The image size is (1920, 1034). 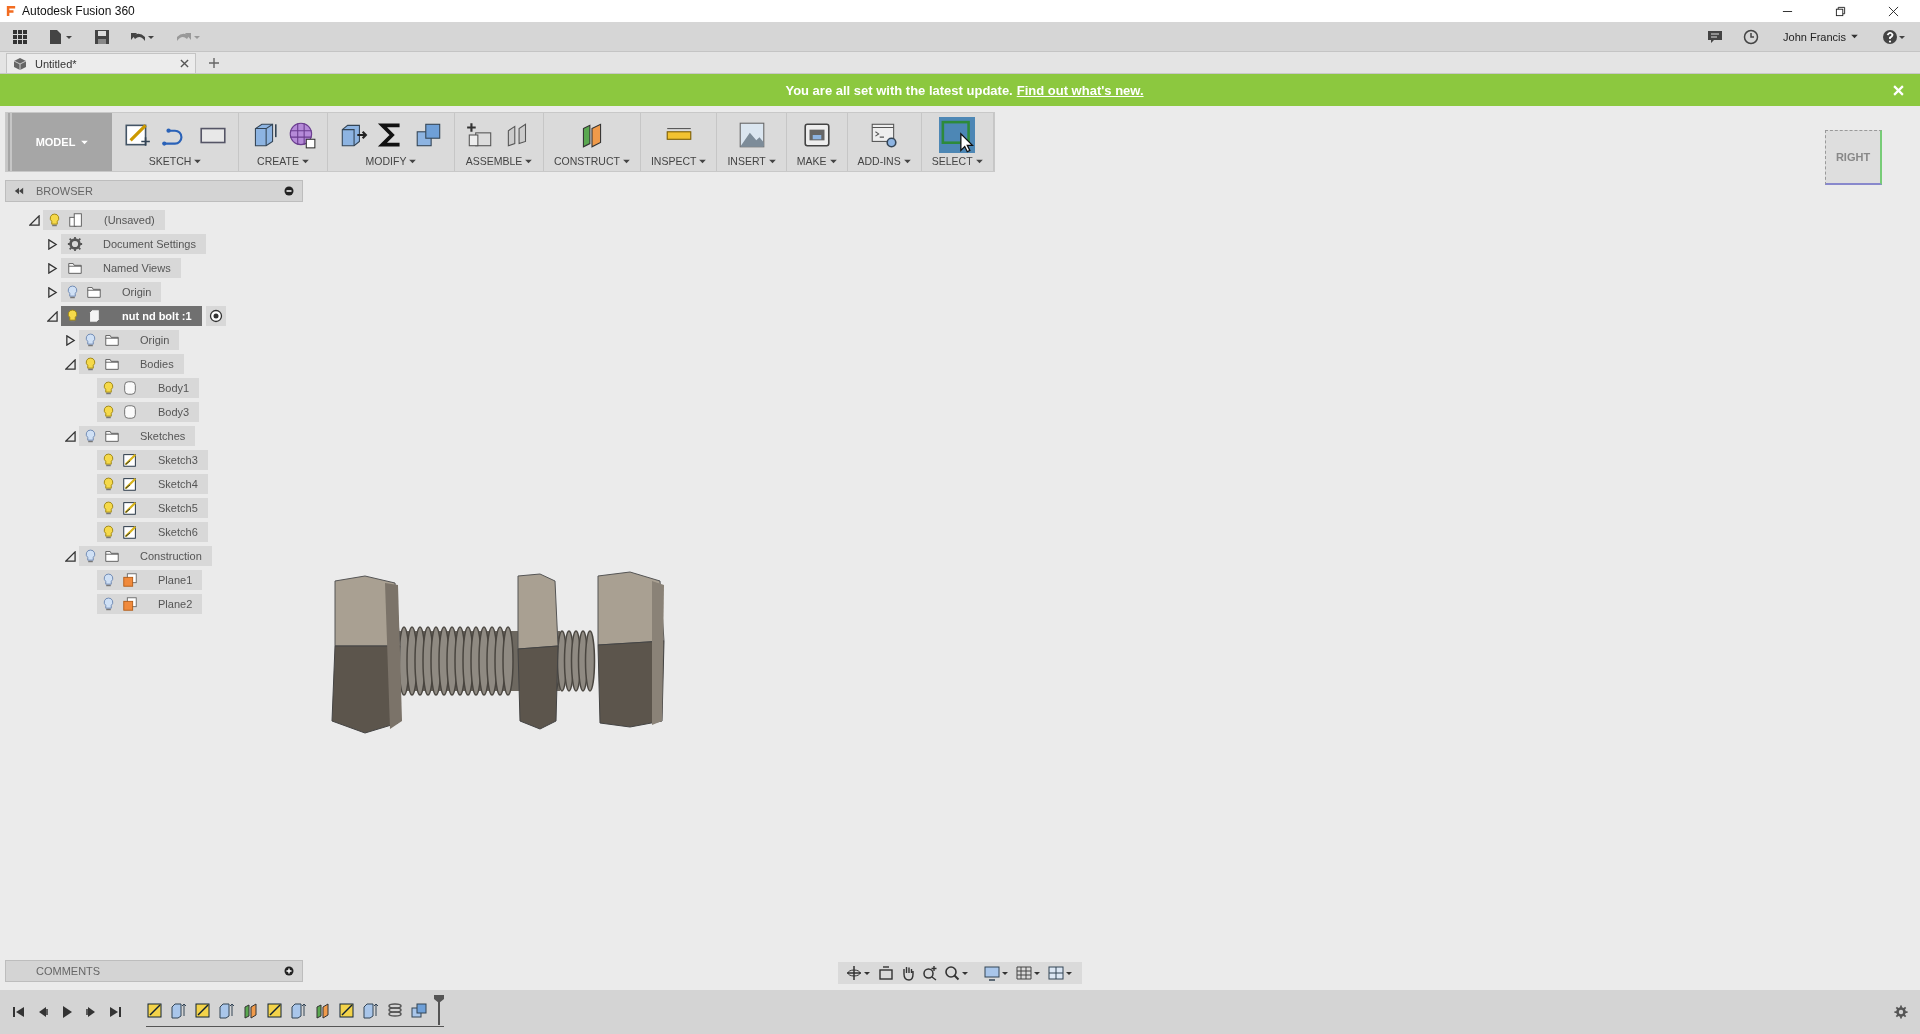 What do you see at coordinates (1715, 36) in the screenshot?
I see `comment-icon` at bounding box center [1715, 36].